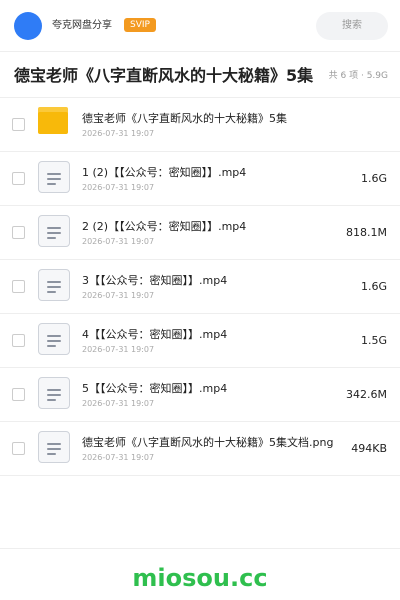 This screenshot has width=400, height=600. What do you see at coordinates (358, 76) in the screenshot?
I see `share-meta: 共 6 项 · 5.9G` at bounding box center [358, 76].